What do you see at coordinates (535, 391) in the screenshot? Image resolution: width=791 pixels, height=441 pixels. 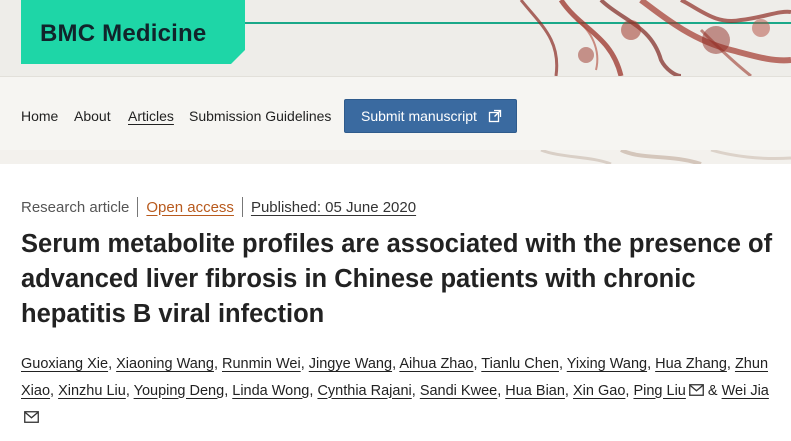 I see `author-link: Hua Bian` at bounding box center [535, 391].